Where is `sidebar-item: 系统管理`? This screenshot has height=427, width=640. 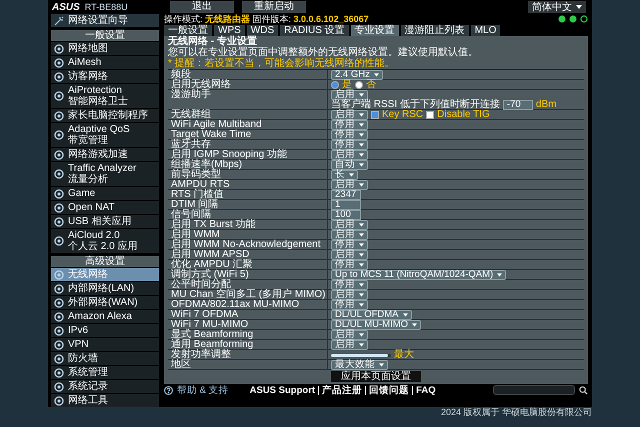 sidebar-item: 系统管理 is located at coordinates (105, 372).